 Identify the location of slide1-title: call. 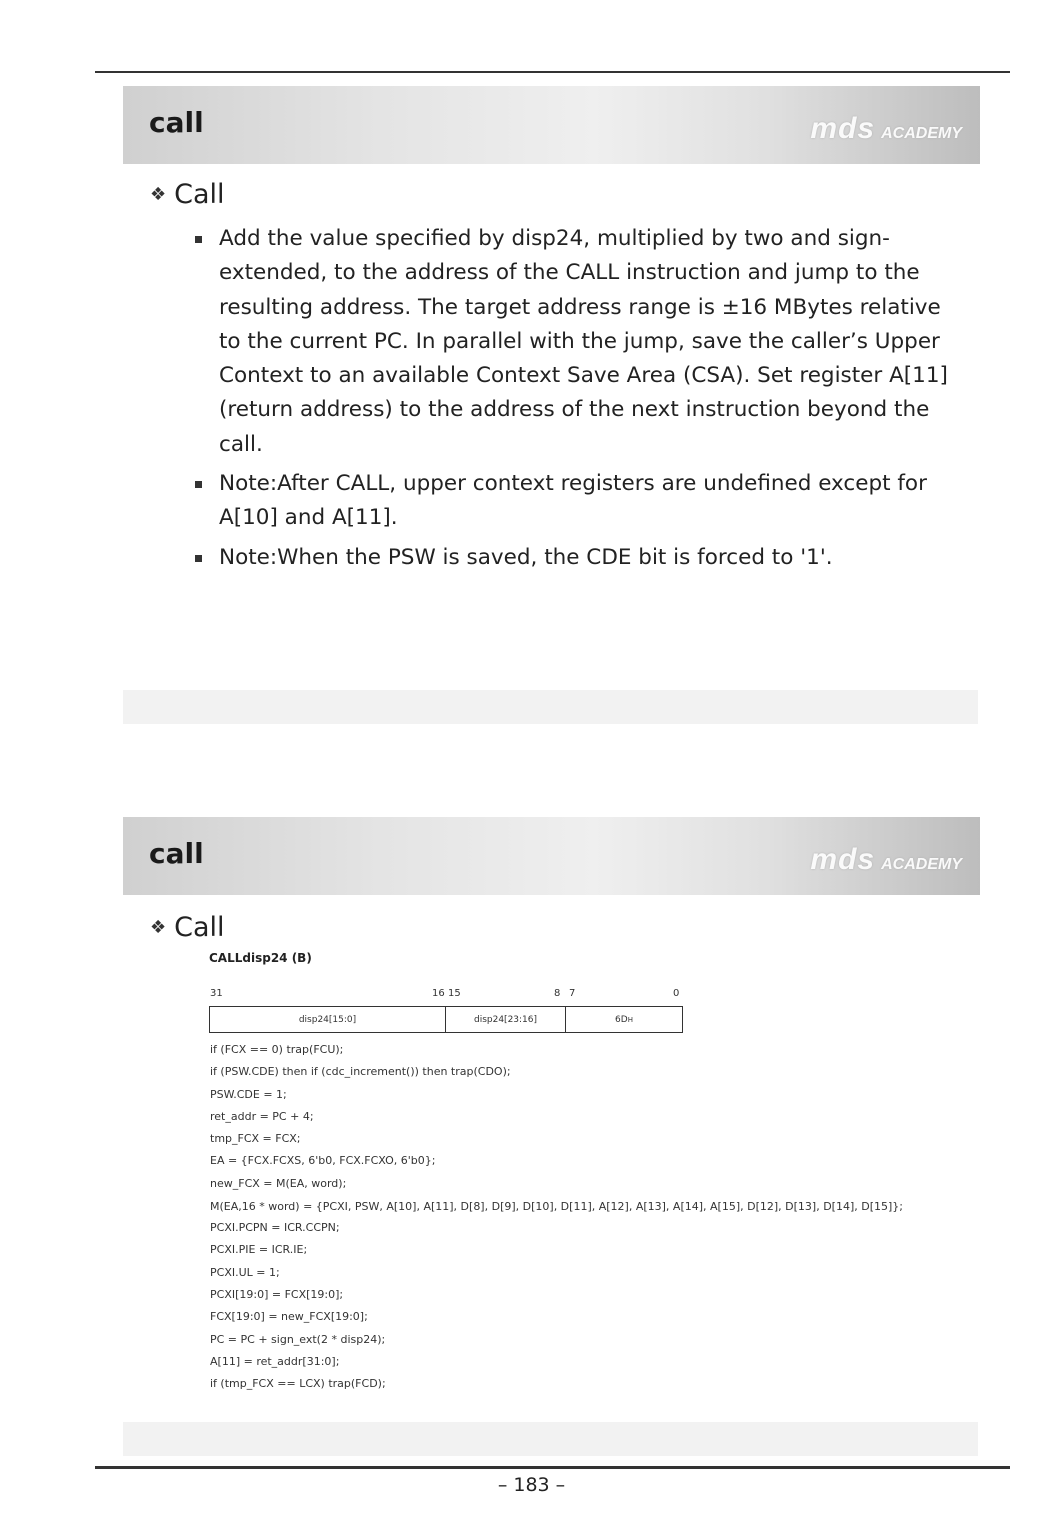
(176, 122).